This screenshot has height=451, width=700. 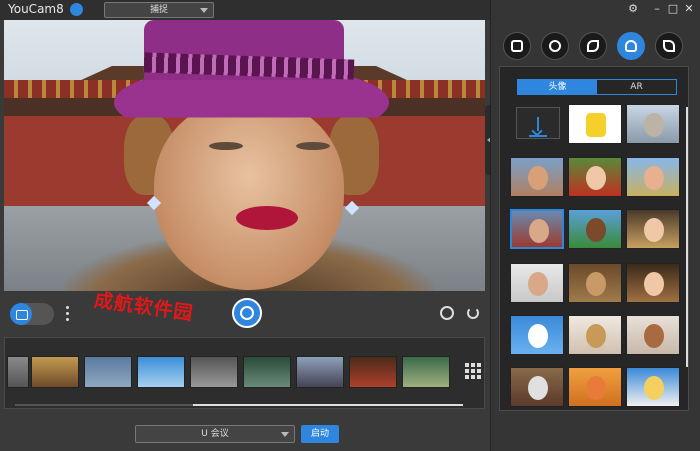 I want to click on effects-icon, so click(x=447, y=313).